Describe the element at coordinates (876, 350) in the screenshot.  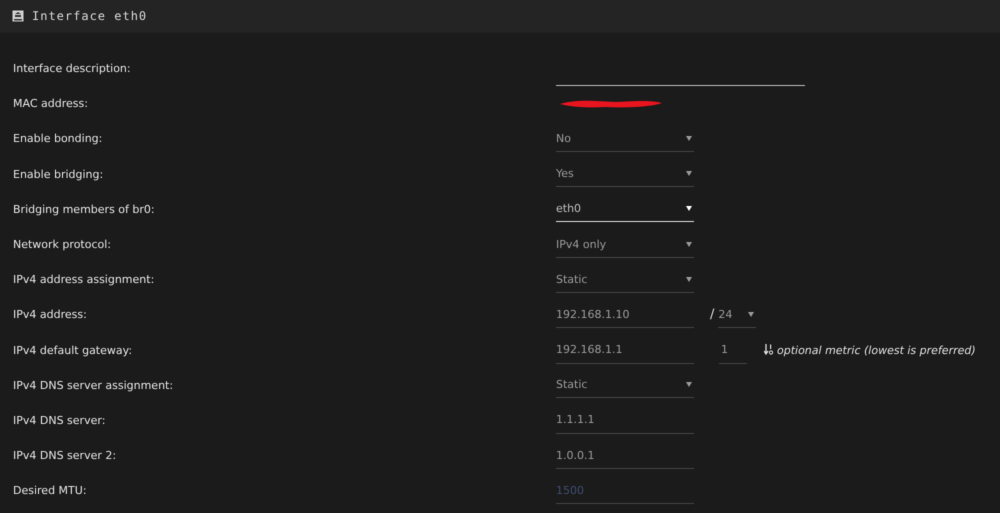
I see `metric-hint: optional metric (lowest is preferred)` at that location.